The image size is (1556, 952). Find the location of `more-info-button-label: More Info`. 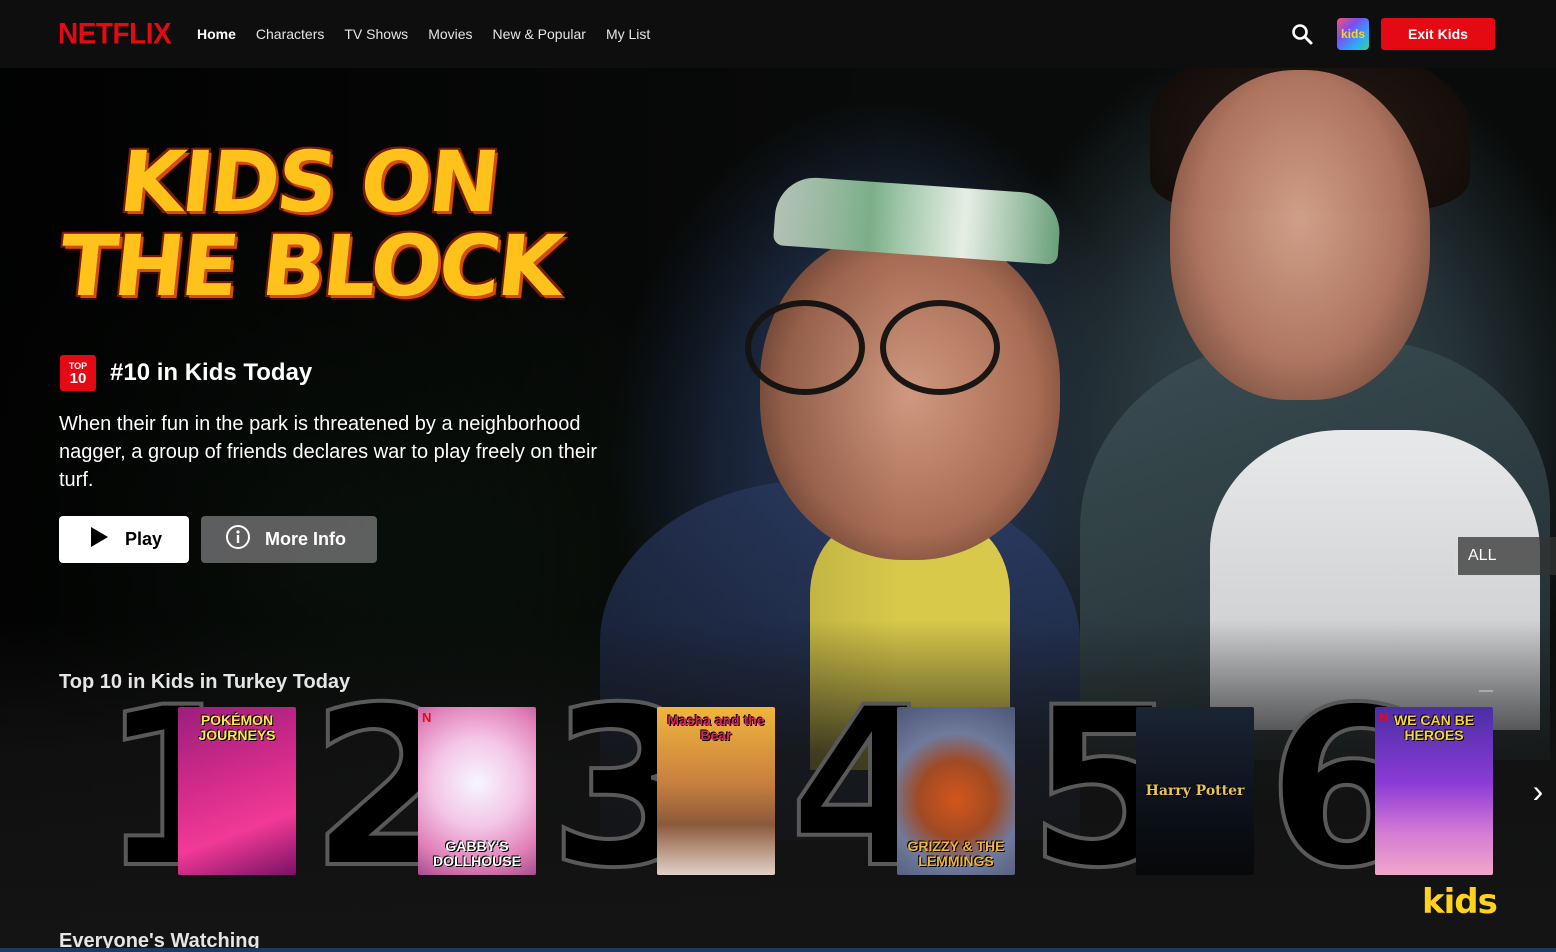

more-info-button-label: More Info is located at coordinates (305, 539).